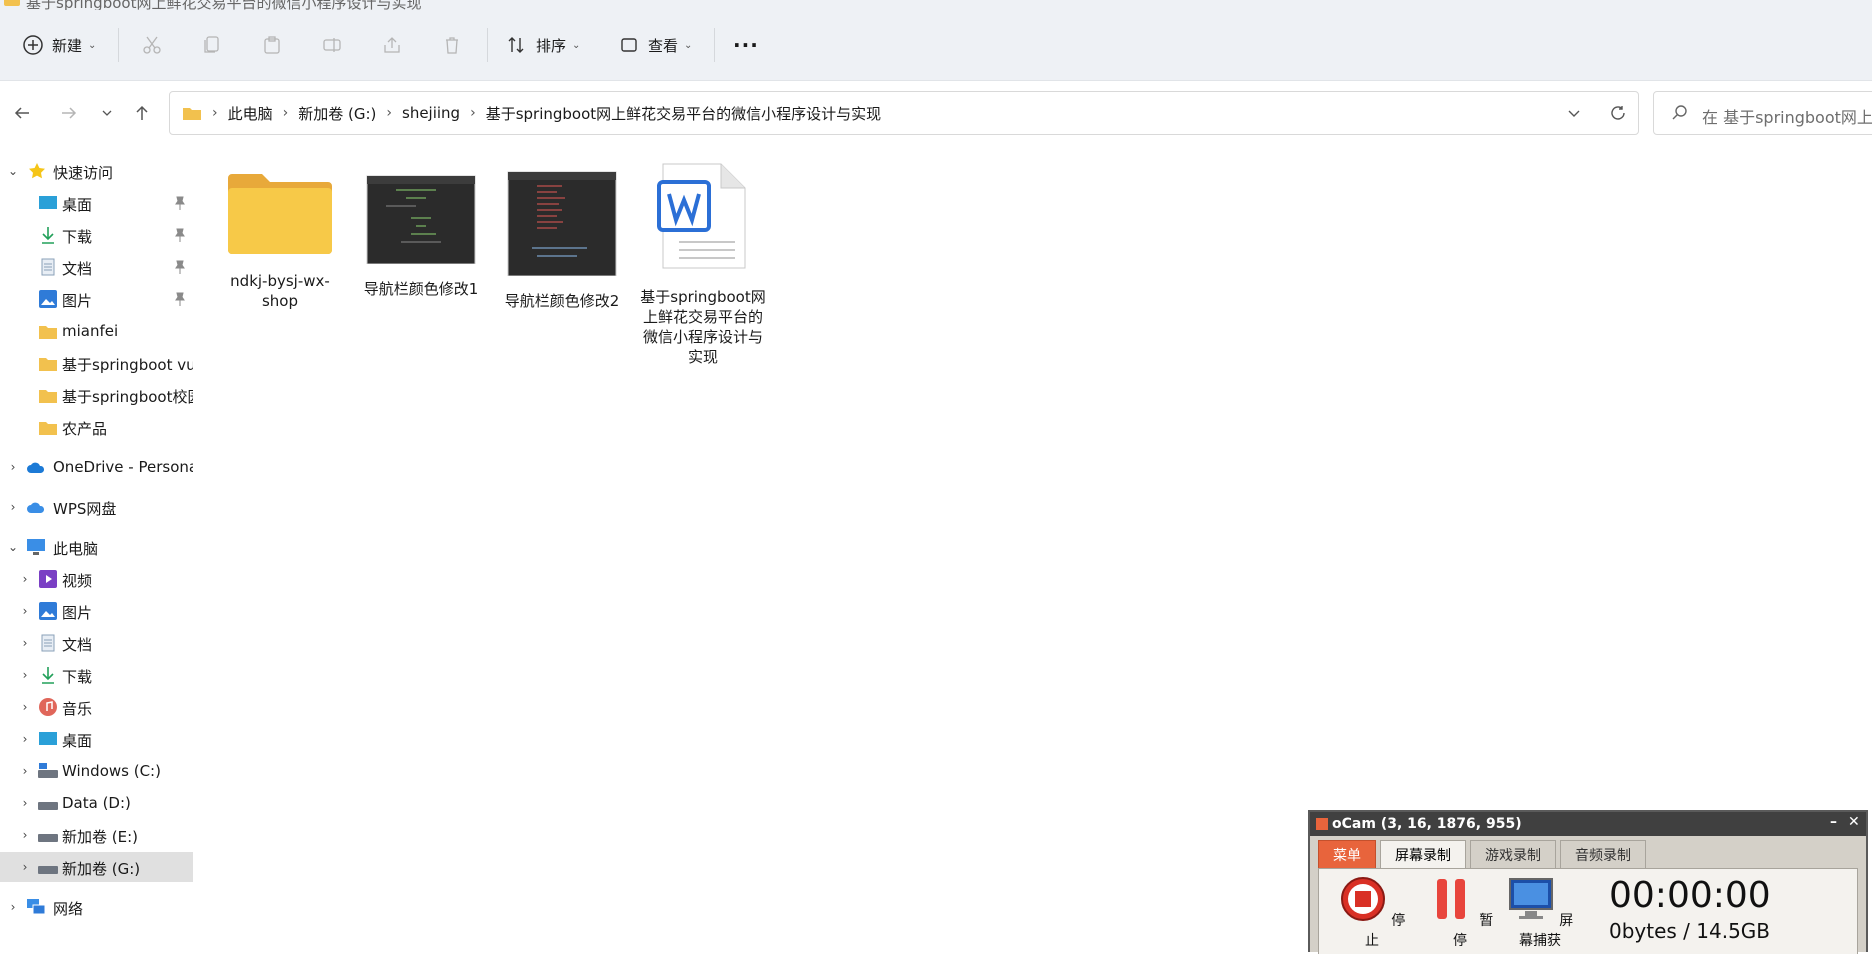 The width and height of the screenshot is (1872, 954). Describe the element at coordinates (107, 113) in the screenshot. I see `recent-chevron-icon` at that location.